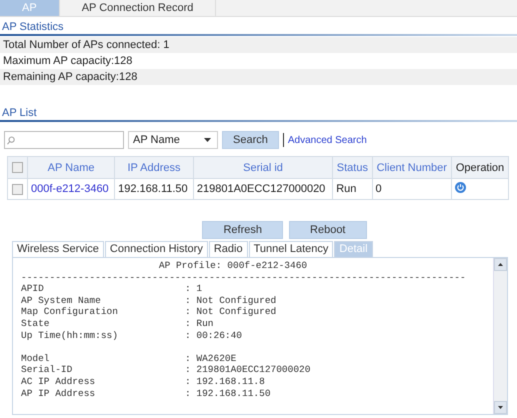  Describe the element at coordinates (58, 249) in the screenshot. I see `tab: Wireless Service` at that location.